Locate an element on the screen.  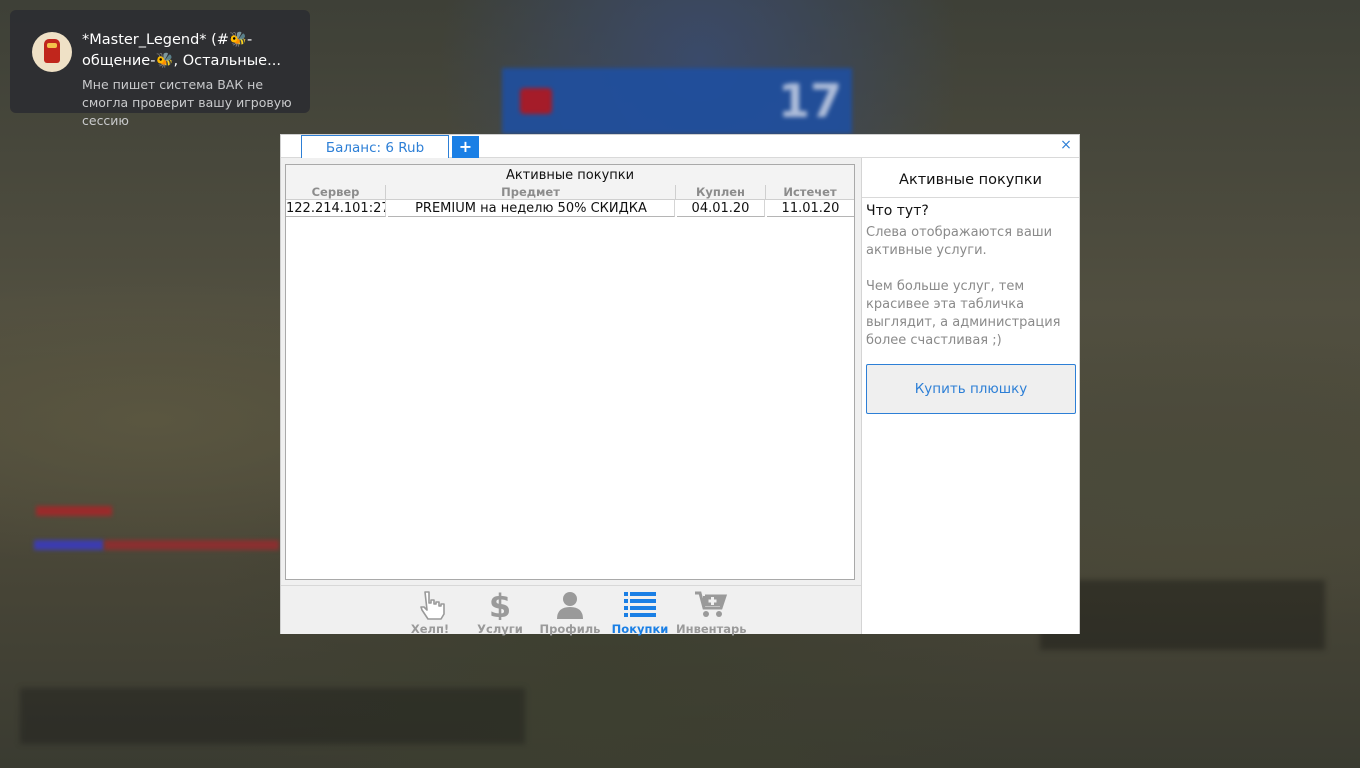
info-paragraph-1: Слева отображаются ваши активные услуги. is located at coordinates (959, 241).